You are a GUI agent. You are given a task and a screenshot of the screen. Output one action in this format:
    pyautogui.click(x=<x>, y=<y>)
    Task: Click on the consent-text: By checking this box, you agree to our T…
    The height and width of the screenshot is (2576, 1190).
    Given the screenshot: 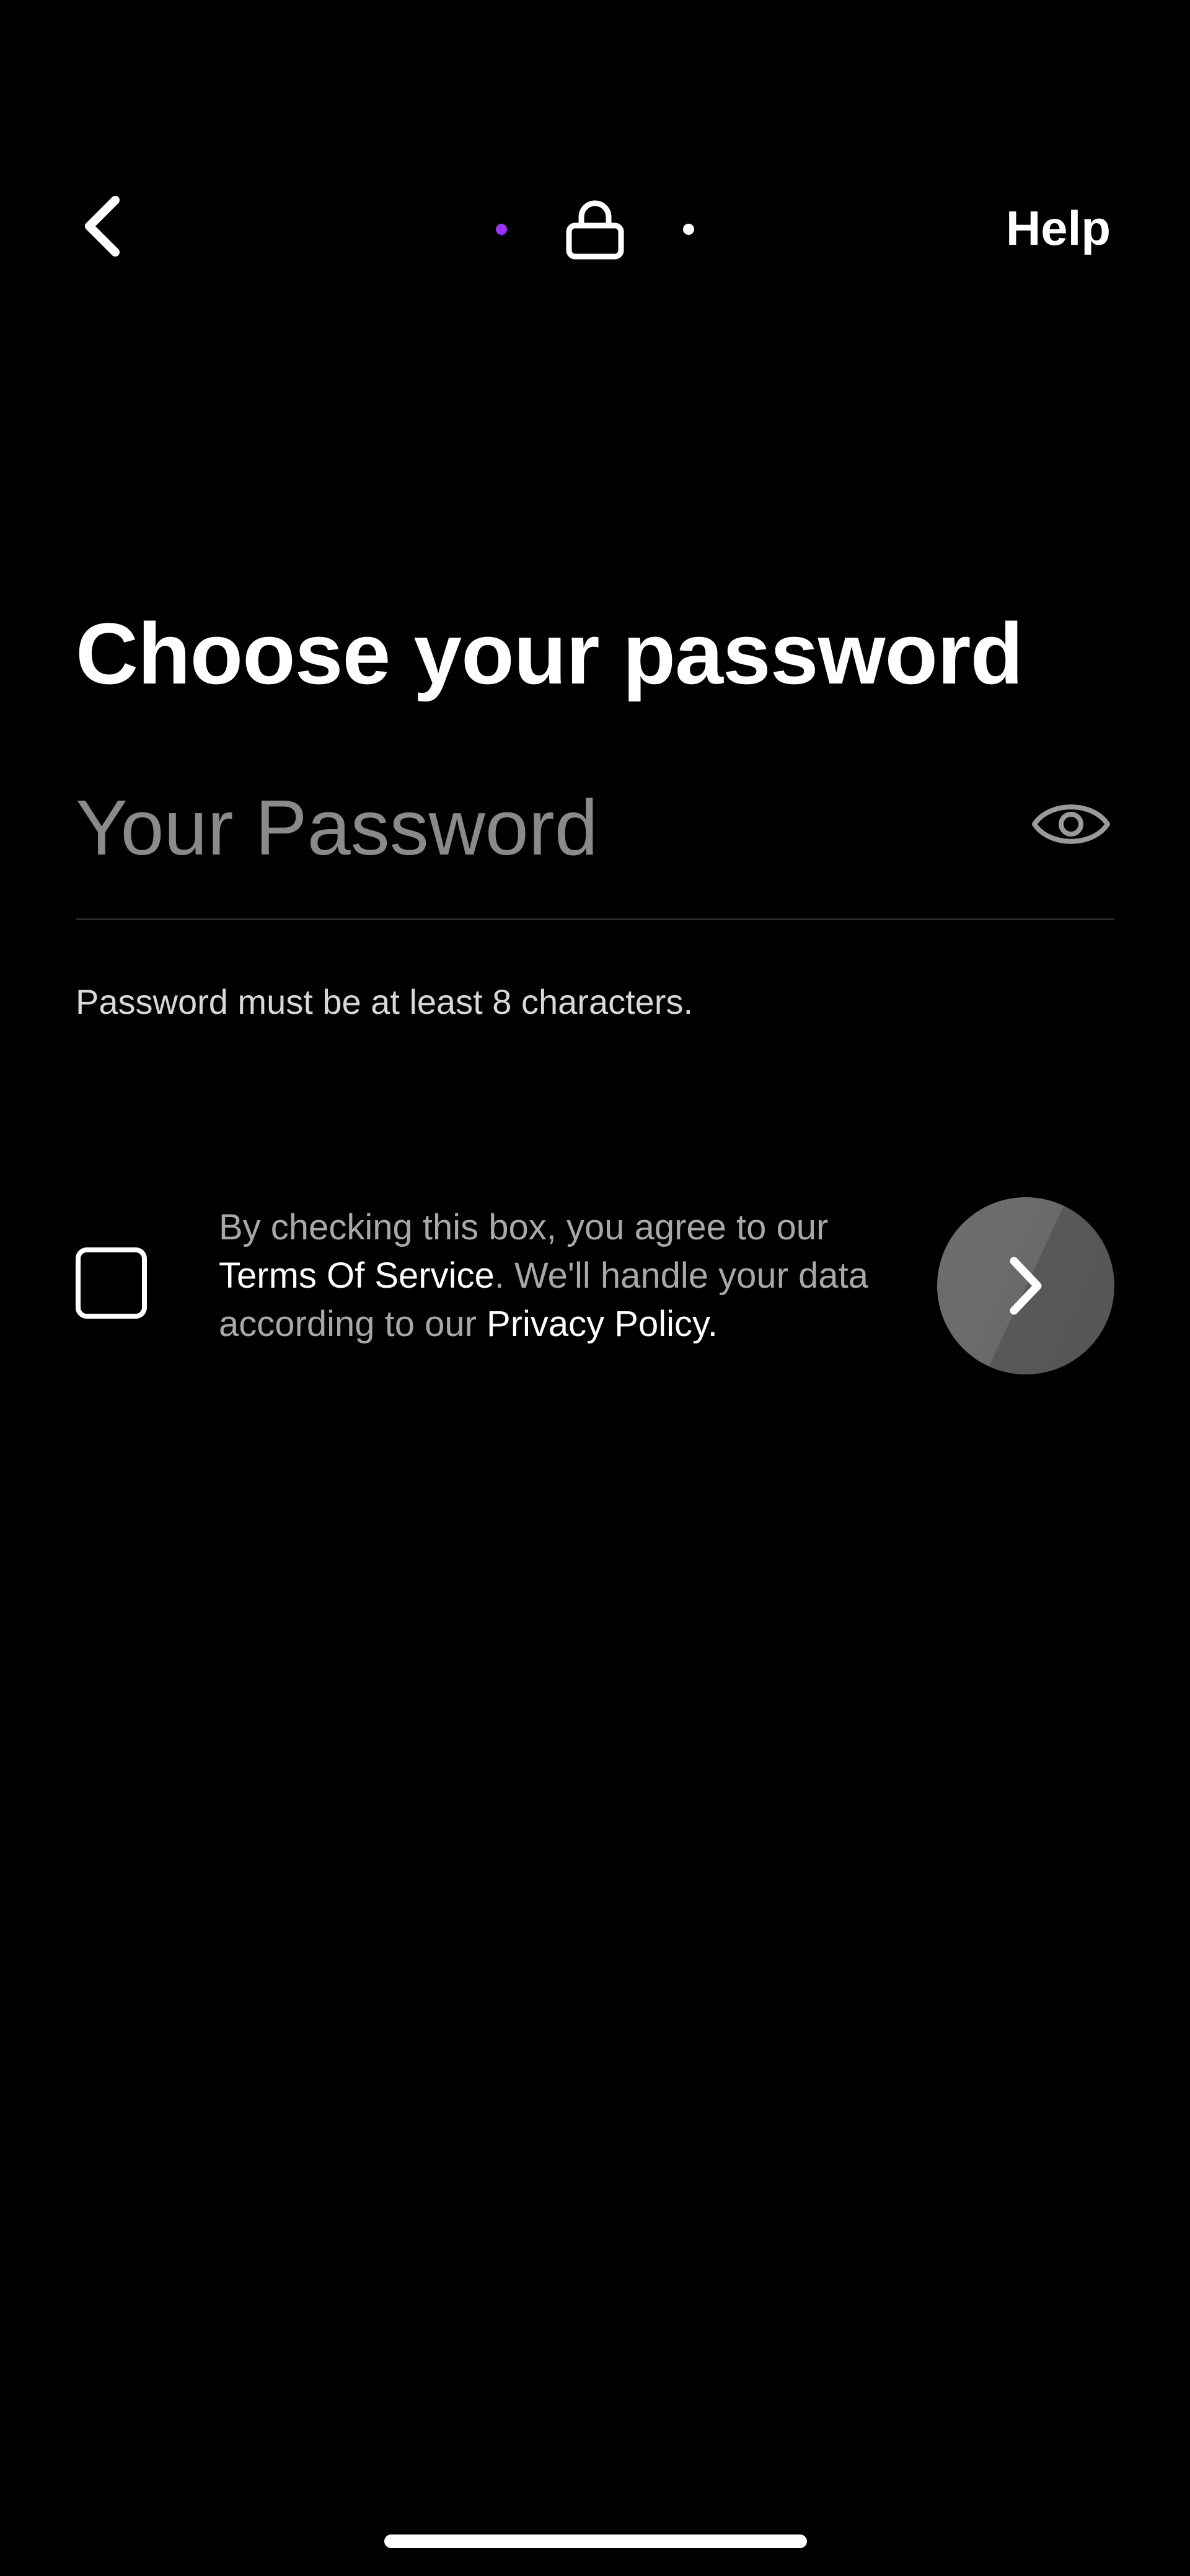 What is the action you would take?
    pyautogui.click(x=566, y=1275)
    